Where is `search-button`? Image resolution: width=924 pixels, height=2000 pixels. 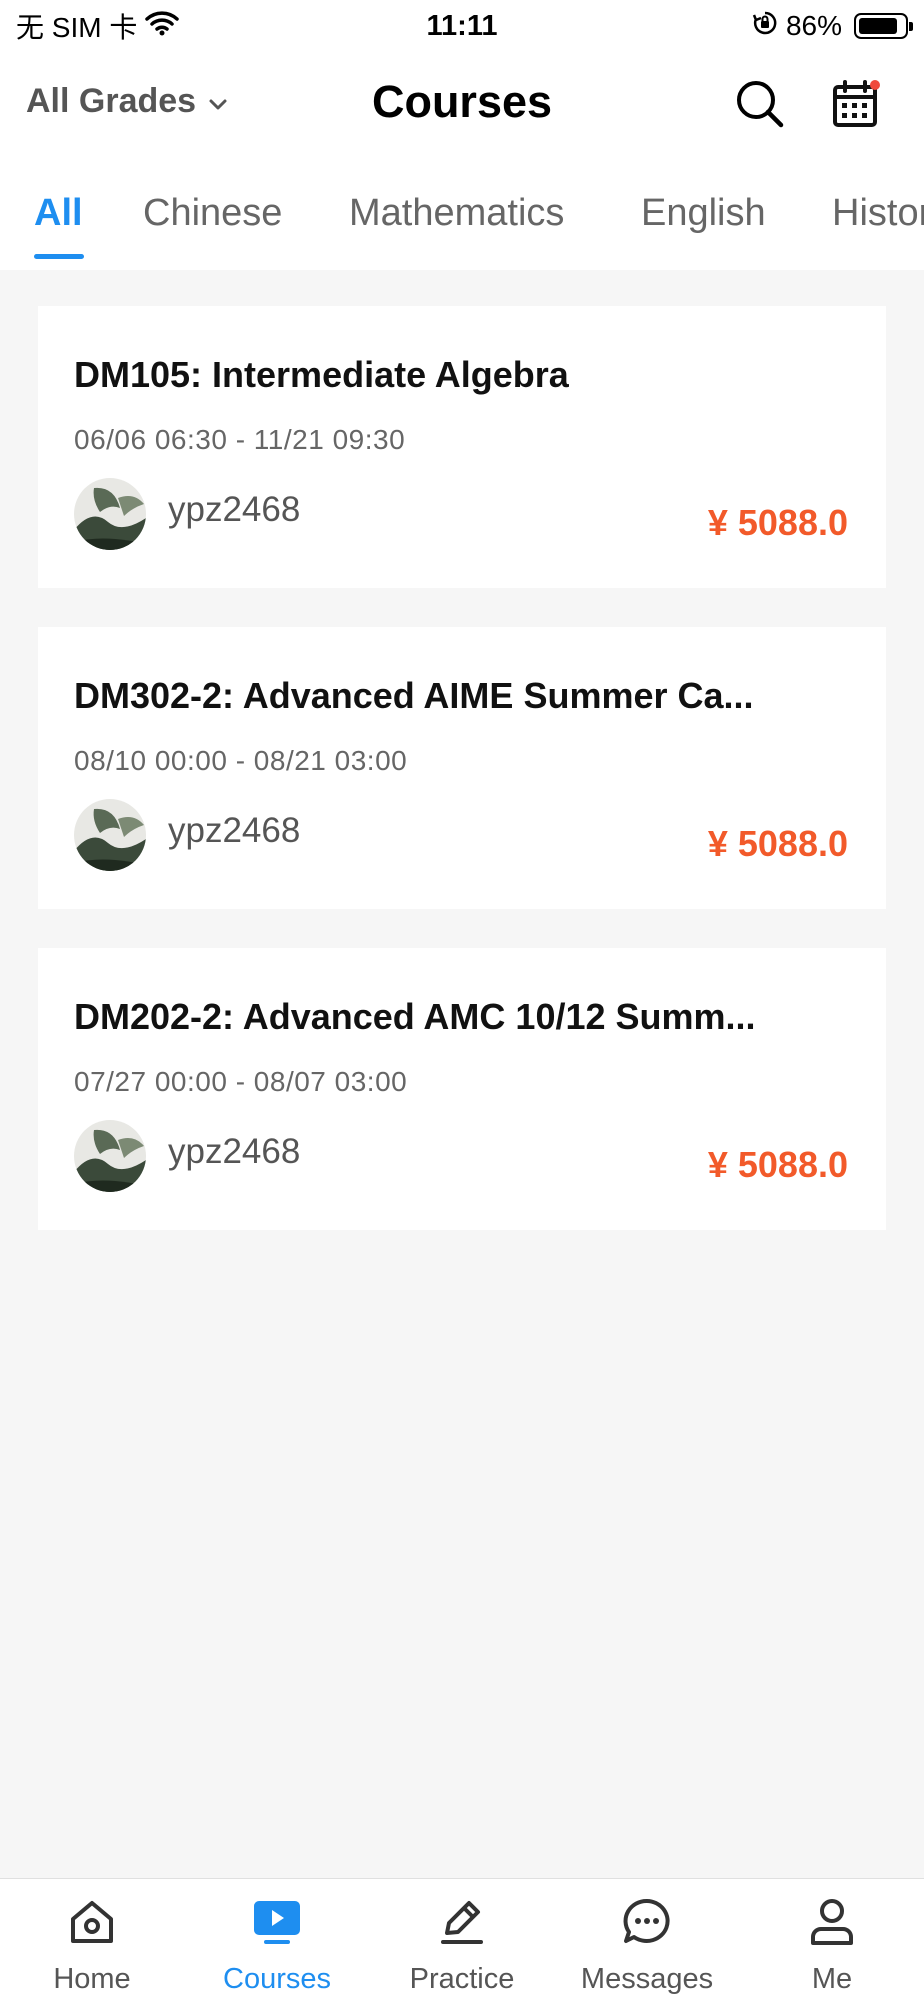
search-button is located at coordinates (760, 104).